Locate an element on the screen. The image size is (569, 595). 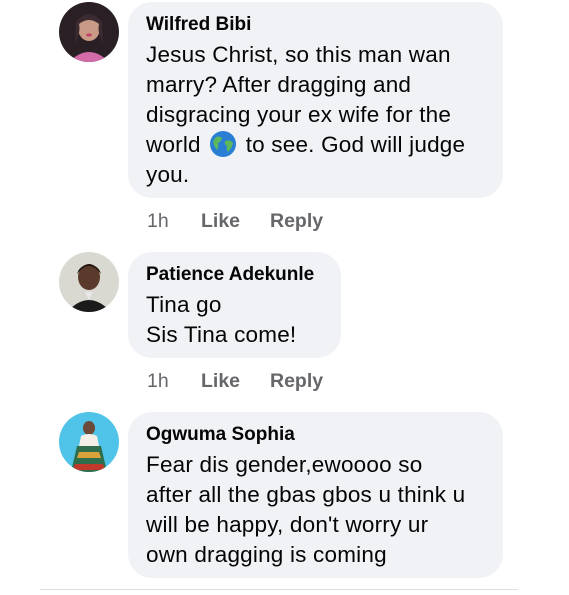
comment-line: own dragging is coming is located at coordinates (266, 554).